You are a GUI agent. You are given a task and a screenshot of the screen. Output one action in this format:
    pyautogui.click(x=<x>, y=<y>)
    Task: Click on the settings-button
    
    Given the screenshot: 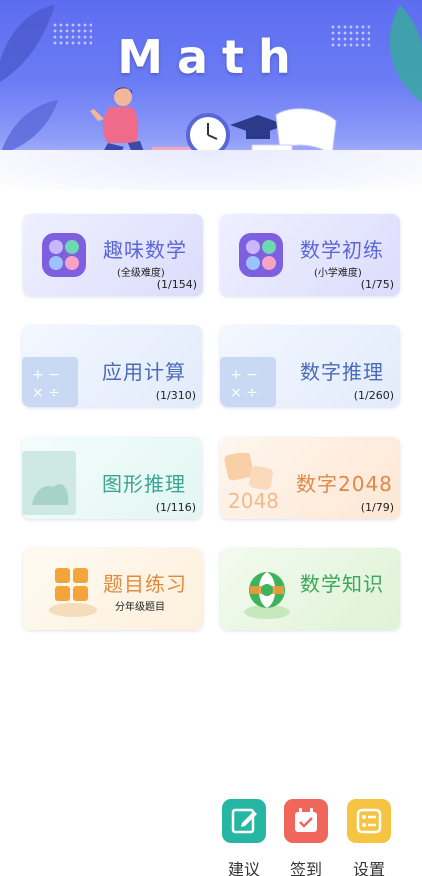 What is the action you would take?
    pyautogui.click(x=369, y=821)
    